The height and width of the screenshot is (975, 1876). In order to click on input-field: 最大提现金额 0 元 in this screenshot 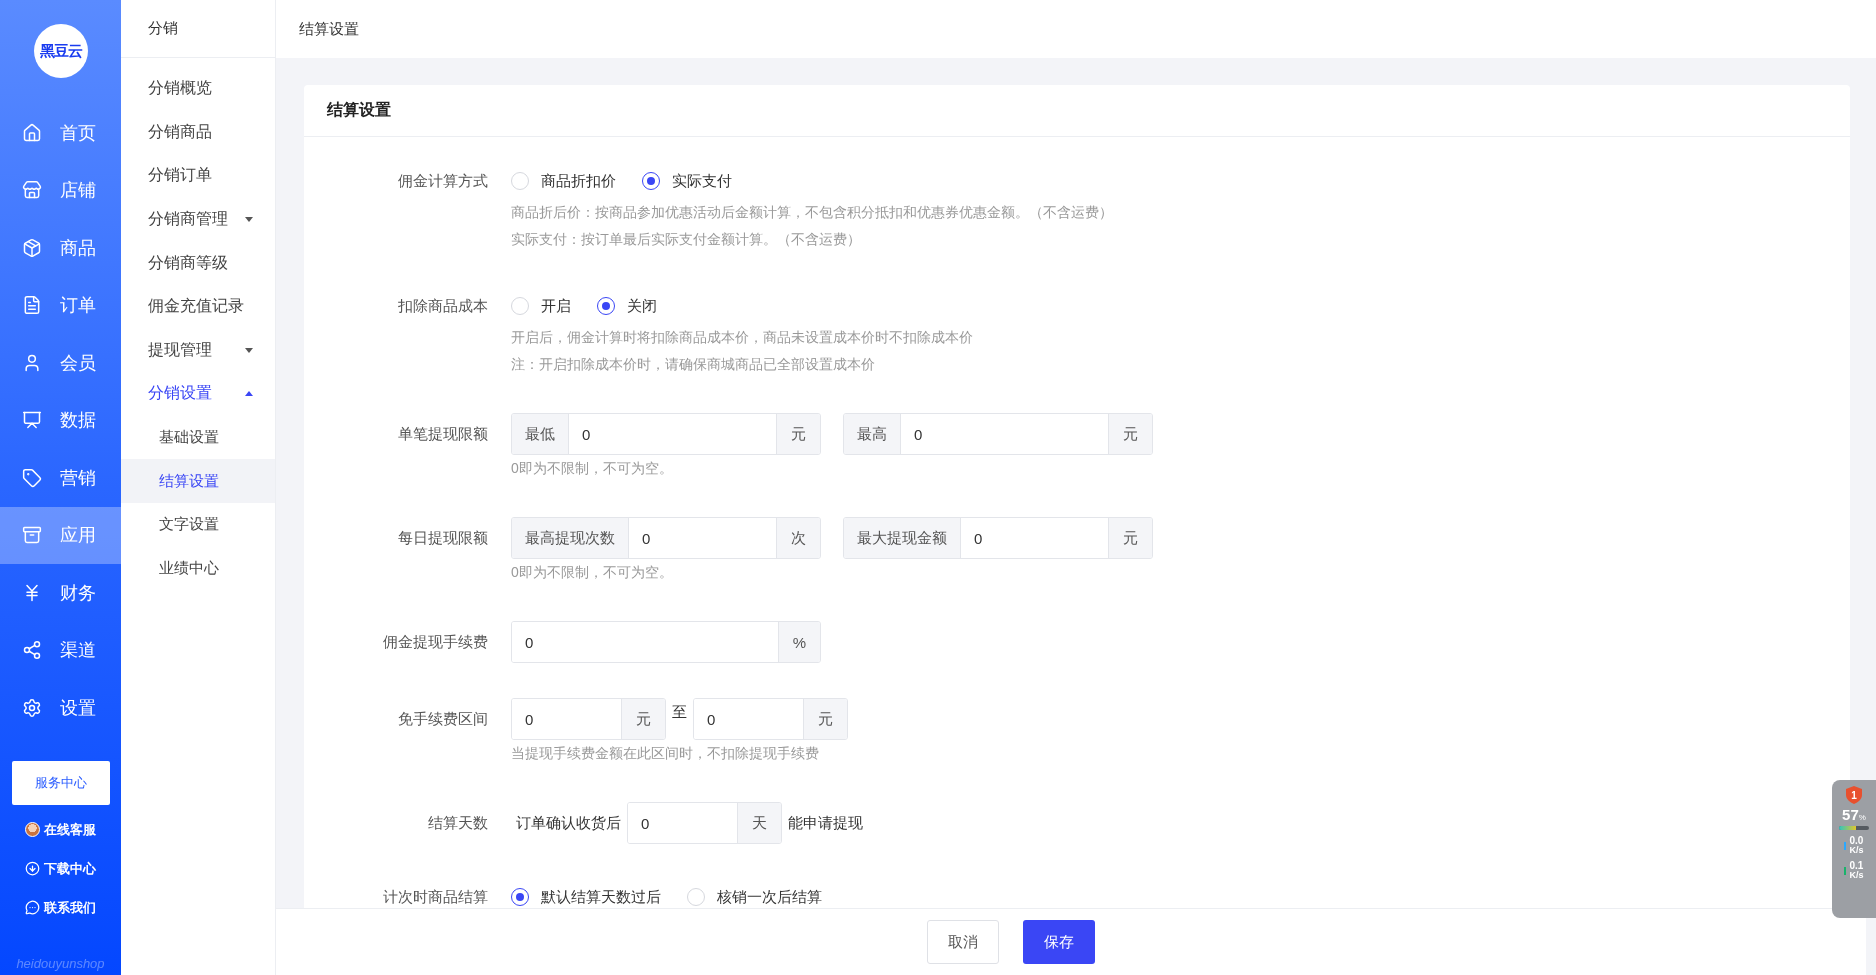, I will do `click(998, 538)`.